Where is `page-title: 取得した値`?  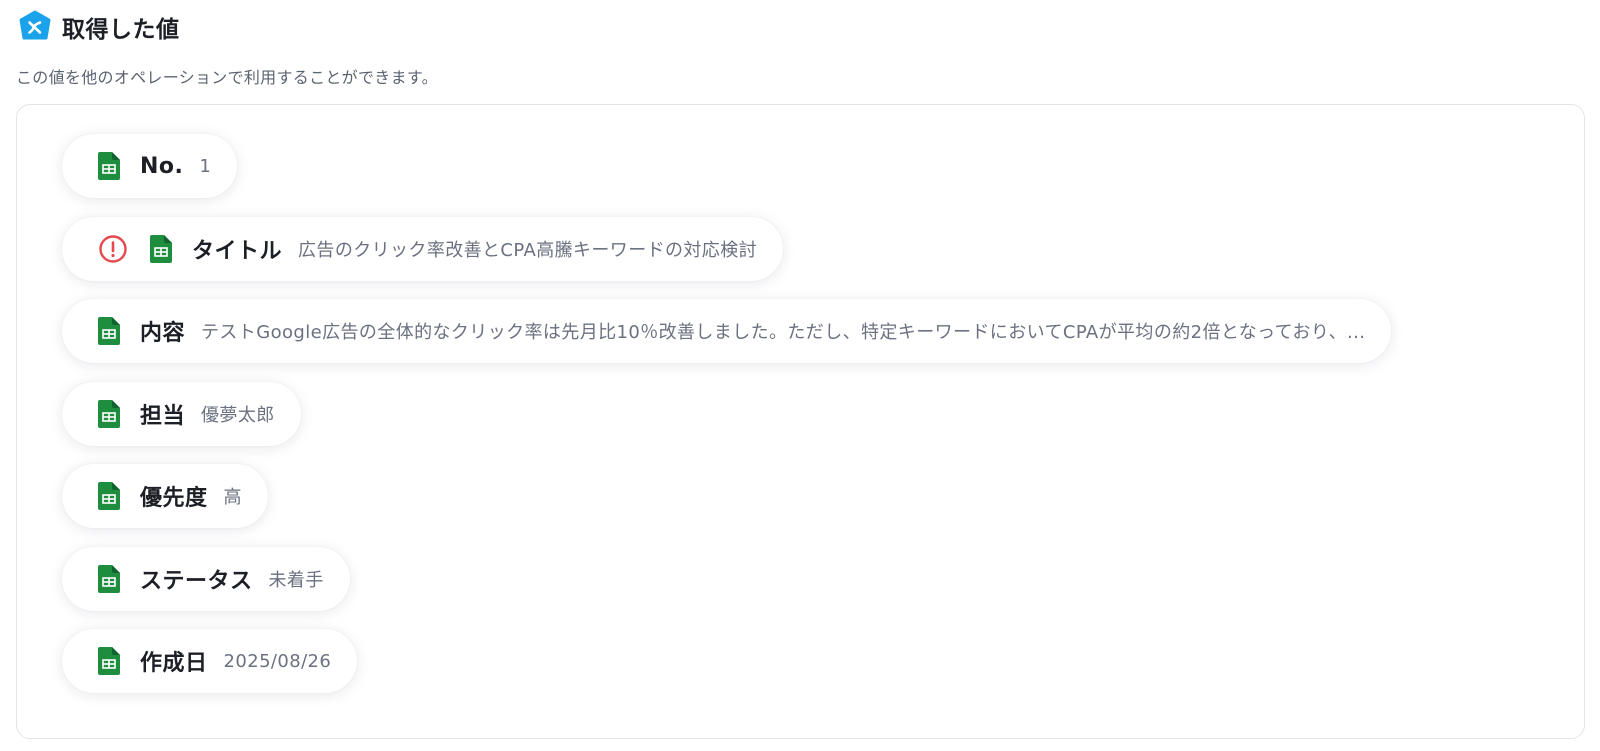
page-title: 取得した値 is located at coordinates (121, 30).